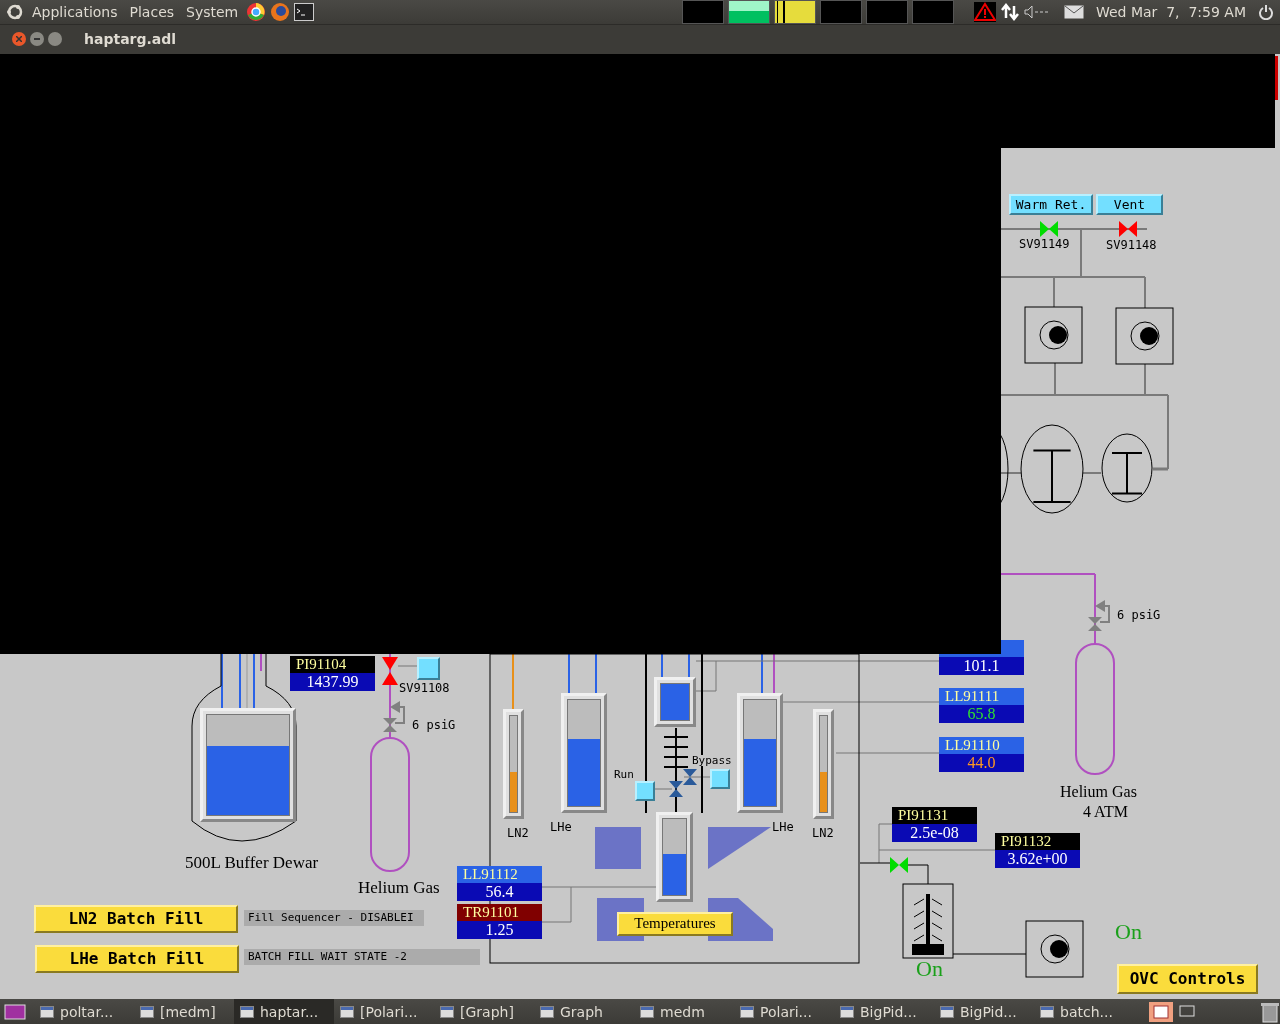 The image size is (1280, 1024). What do you see at coordinates (15, 12) in the screenshot?
I see `ubuntu-logo-icon` at bounding box center [15, 12].